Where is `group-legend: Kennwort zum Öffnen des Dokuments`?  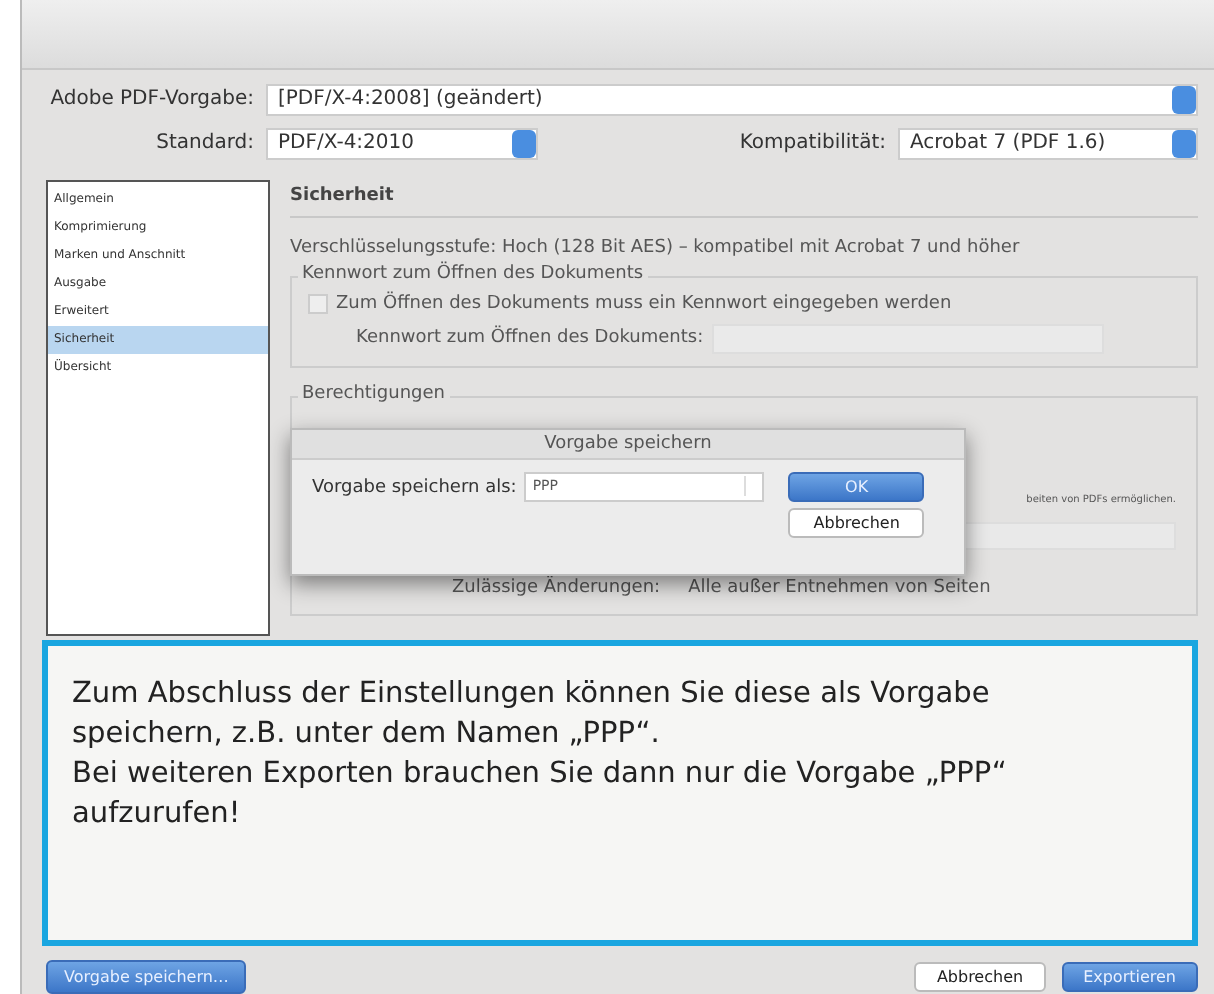 group-legend: Kennwort zum Öffnen des Dokuments is located at coordinates (473, 273).